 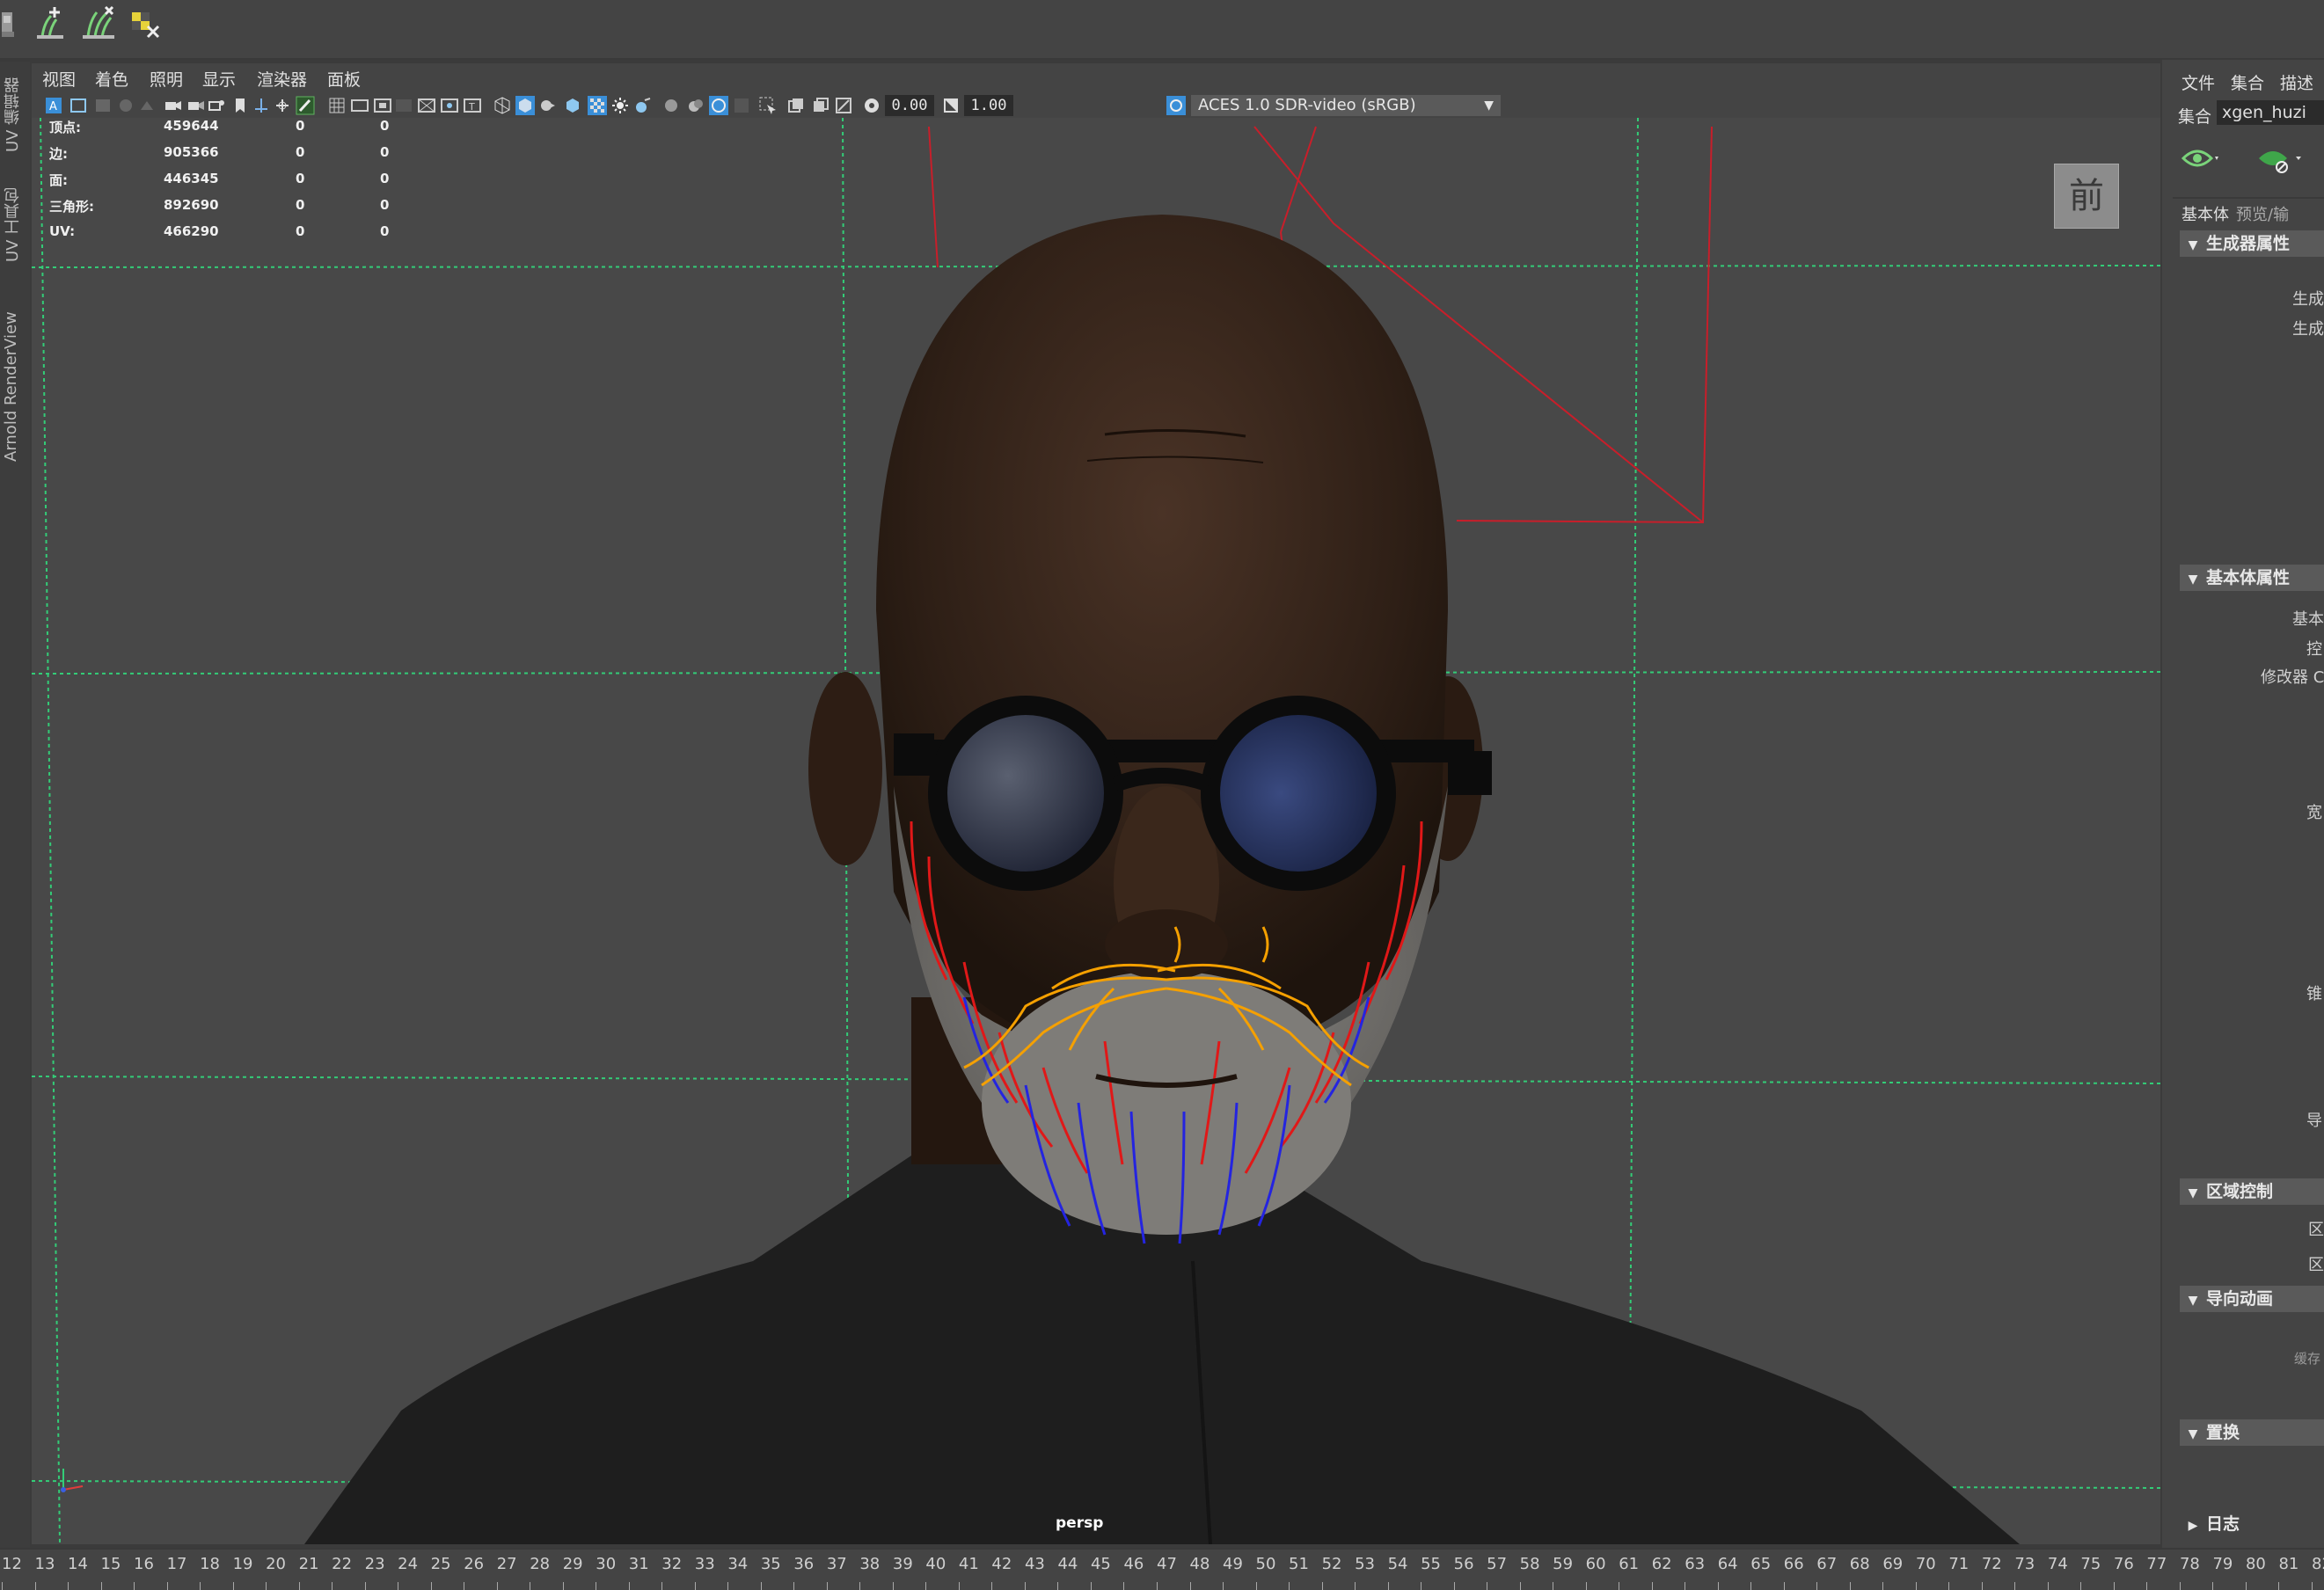 What do you see at coordinates (741, 105) in the screenshot?
I see `depth-of-field-icon` at bounding box center [741, 105].